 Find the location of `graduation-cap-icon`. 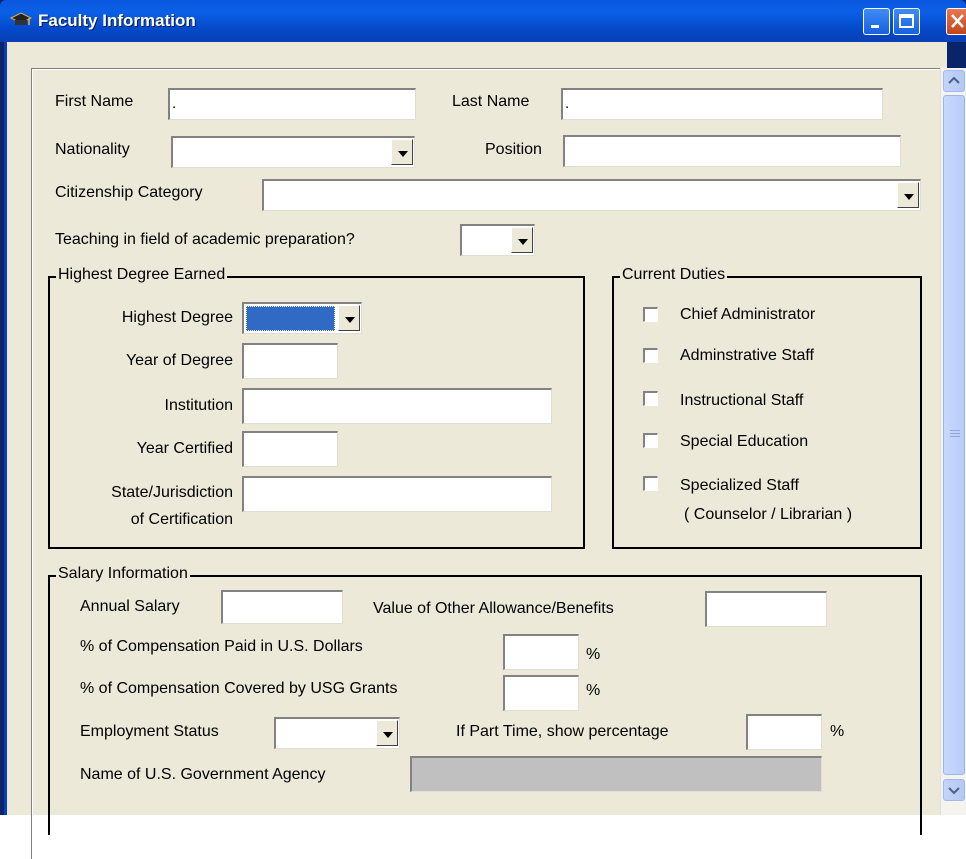

graduation-cap-icon is located at coordinates (21, 18).